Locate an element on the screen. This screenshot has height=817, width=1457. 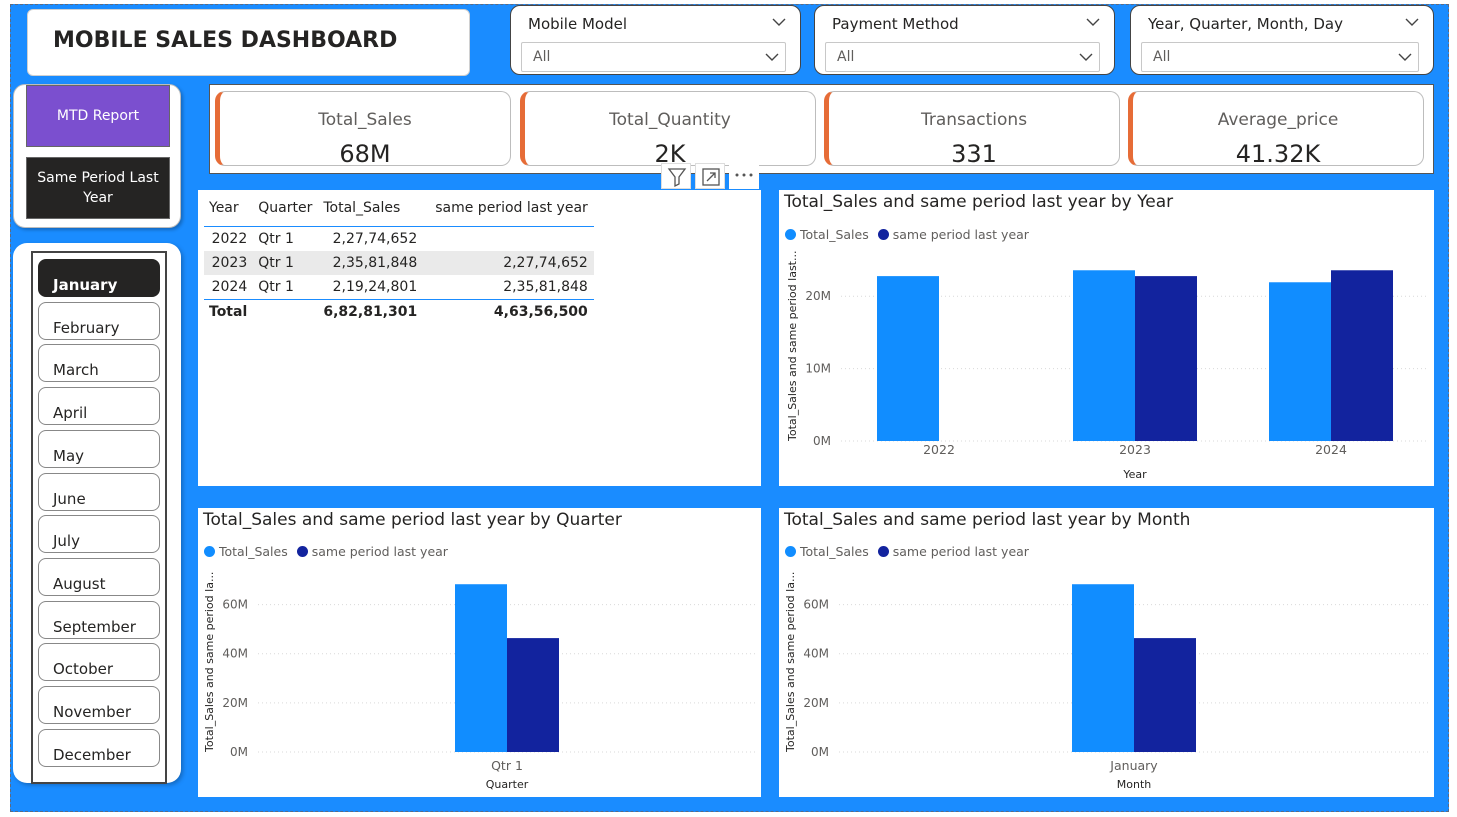
bar-total-sales-january is located at coordinates (1103, 668).